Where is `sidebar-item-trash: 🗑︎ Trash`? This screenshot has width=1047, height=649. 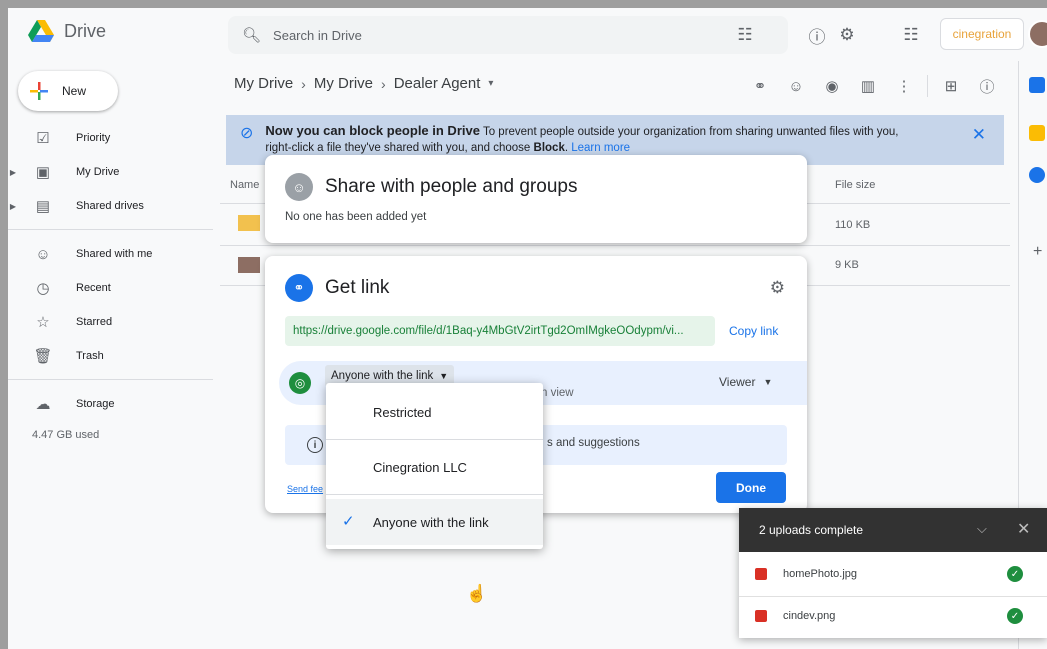 sidebar-item-trash: 🗑︎ Trash is located at coordinates (114, 356).